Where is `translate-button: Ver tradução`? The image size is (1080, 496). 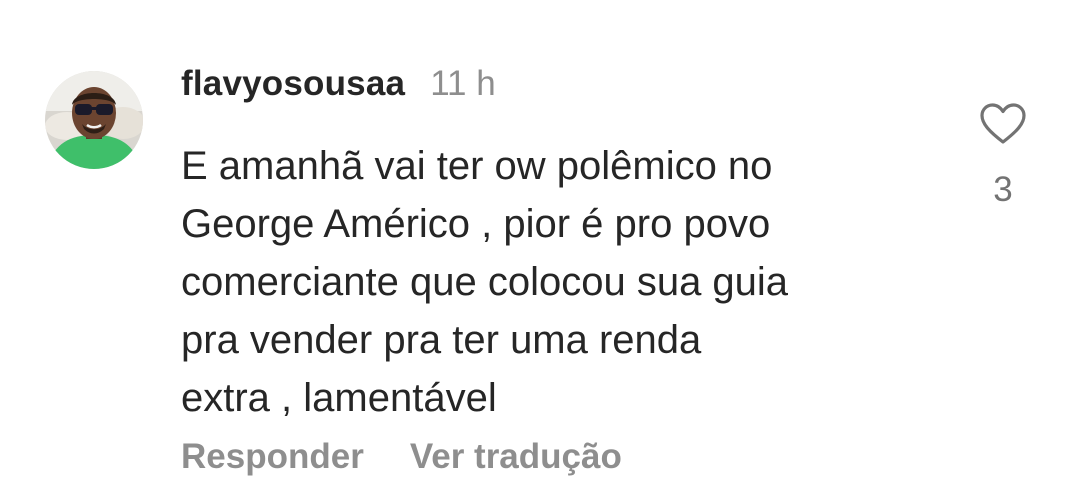 translate-button: Ver tradução is located at coordinates (516, 457).